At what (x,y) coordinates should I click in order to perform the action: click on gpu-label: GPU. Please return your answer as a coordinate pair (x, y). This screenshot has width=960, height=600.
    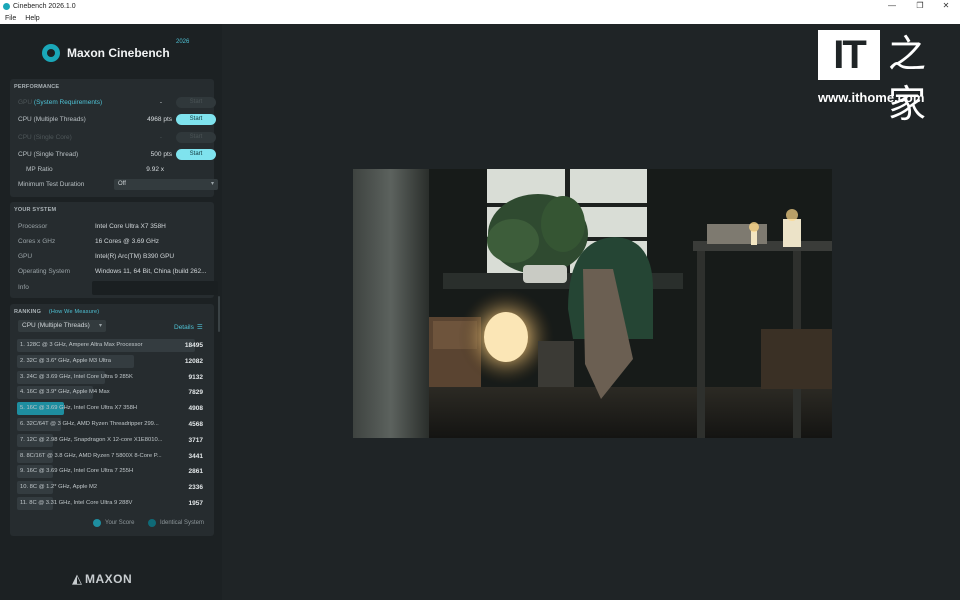
    Looking at the image, I should click on (25, 256).